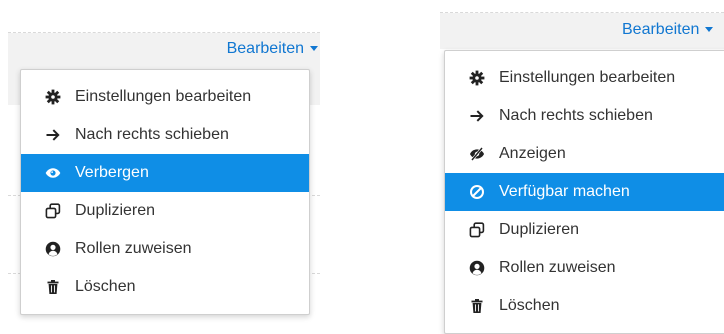  I want to click on eye-slash-icon, so click(477, 154).